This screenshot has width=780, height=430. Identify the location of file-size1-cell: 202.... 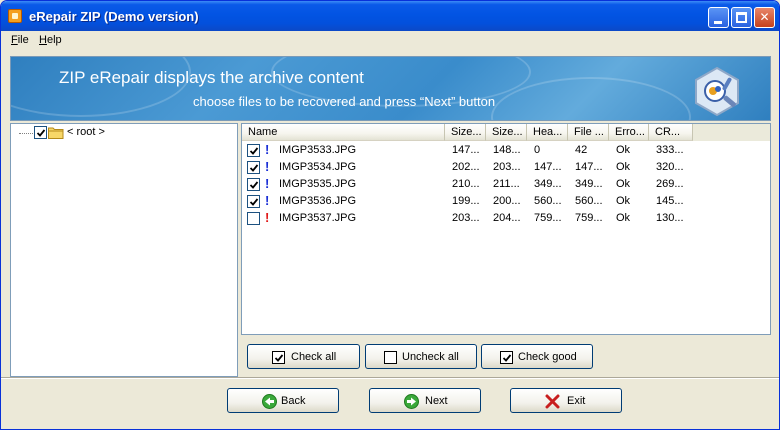
(466, 167).